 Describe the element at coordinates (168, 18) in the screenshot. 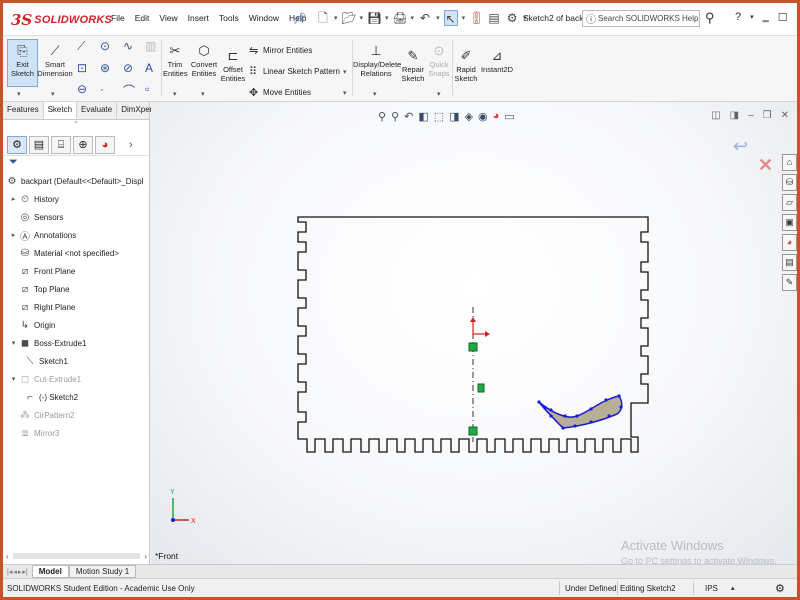

I see `menu-view: View` at that location.